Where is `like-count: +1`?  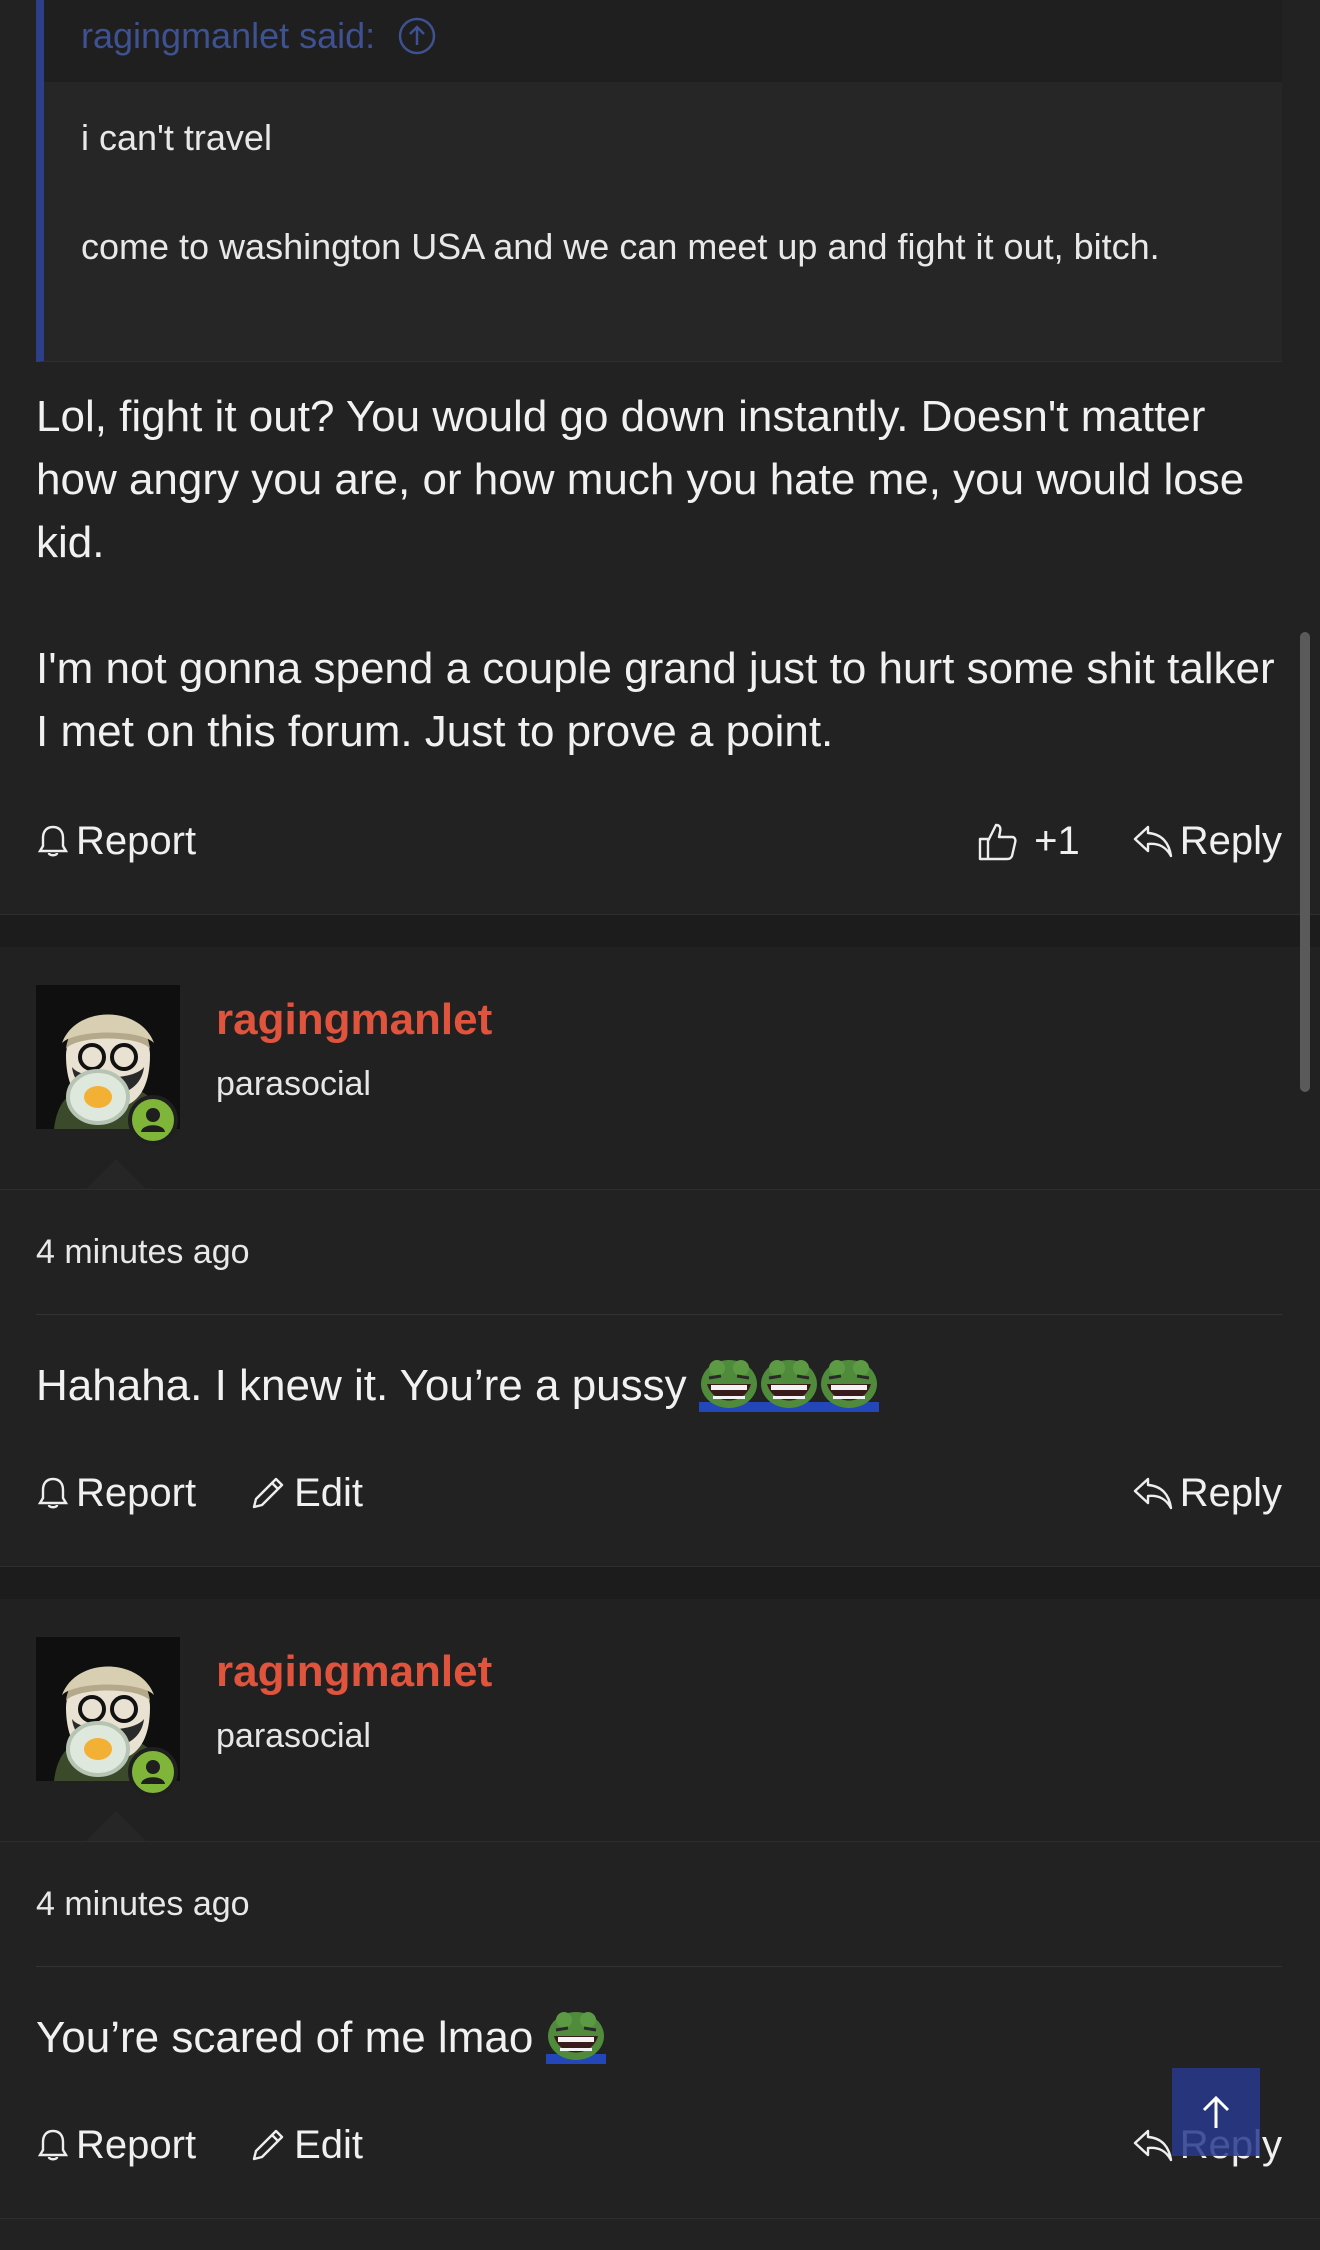 like-count: +1 is located at coordinates (1057, 840).